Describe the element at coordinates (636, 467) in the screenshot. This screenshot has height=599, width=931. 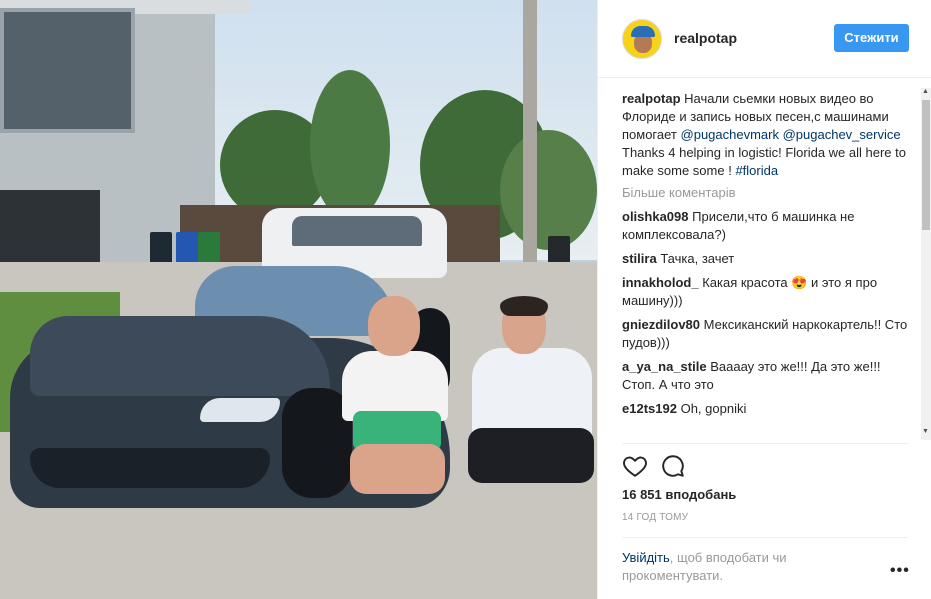
I see `heart-icon` at that location.